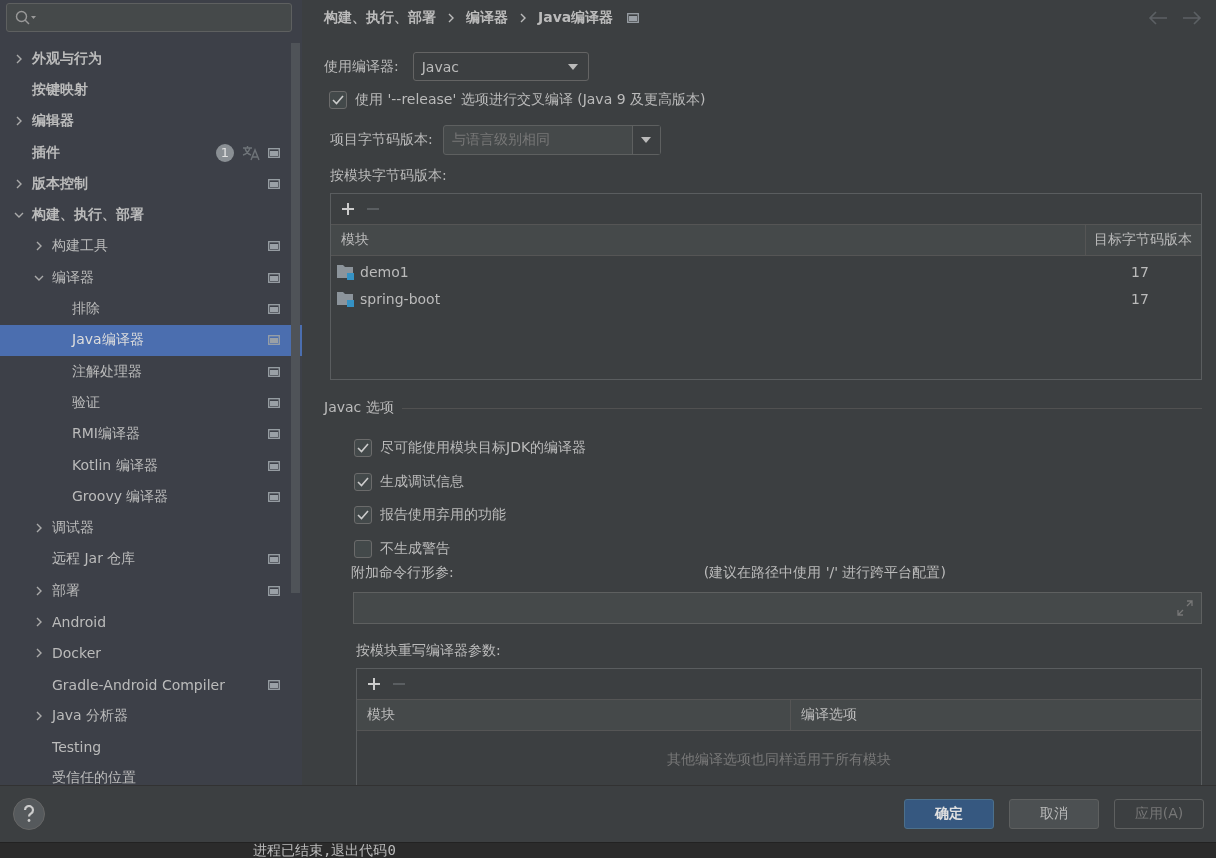 This screenshot has width=1216, height=858. Describe the element at coordinates (151, 90) in the screenshot. I see `tree-item: 按键映射` at that location.